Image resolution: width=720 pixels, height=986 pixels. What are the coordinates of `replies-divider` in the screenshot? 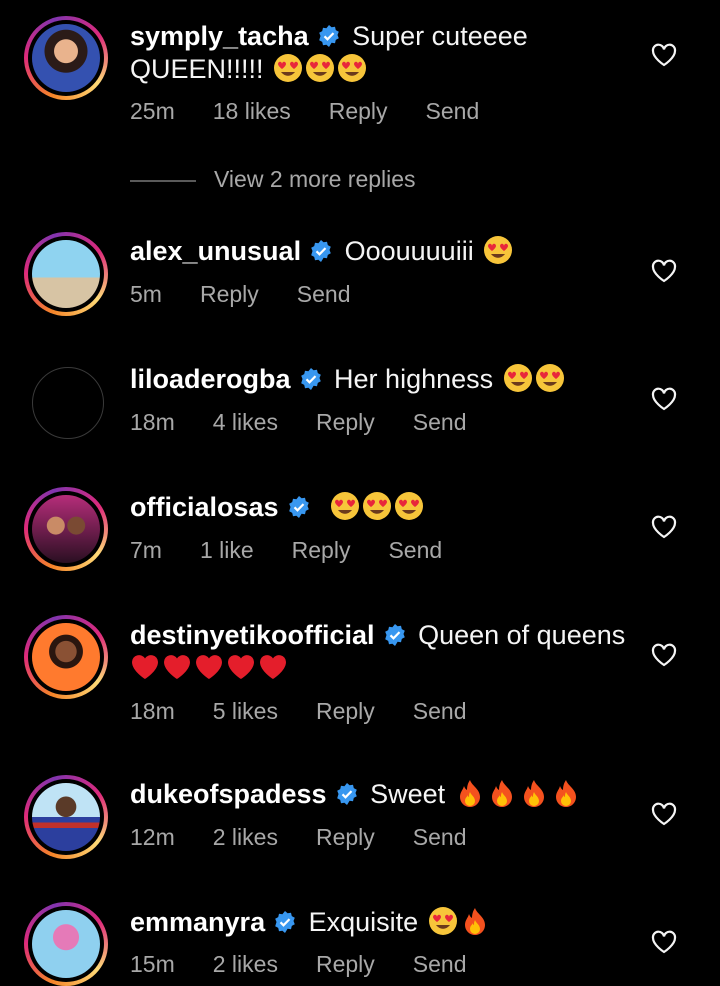 It's located at (163, 180).